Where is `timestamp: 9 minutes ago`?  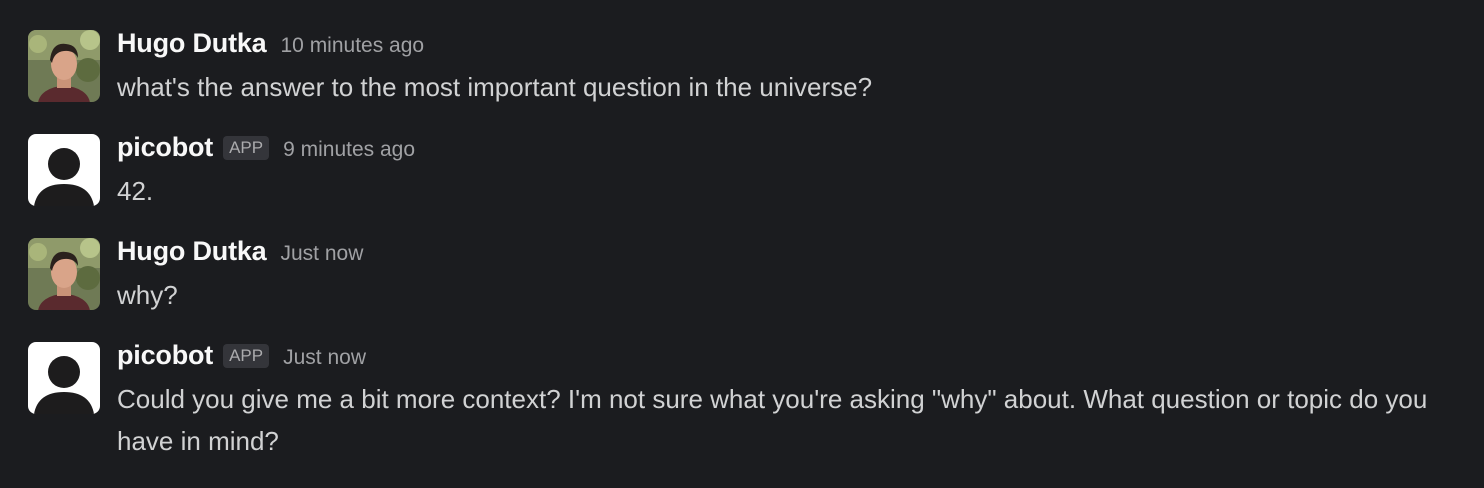
timestamp: 9 minutes ago is located at coordinates (349, 150).